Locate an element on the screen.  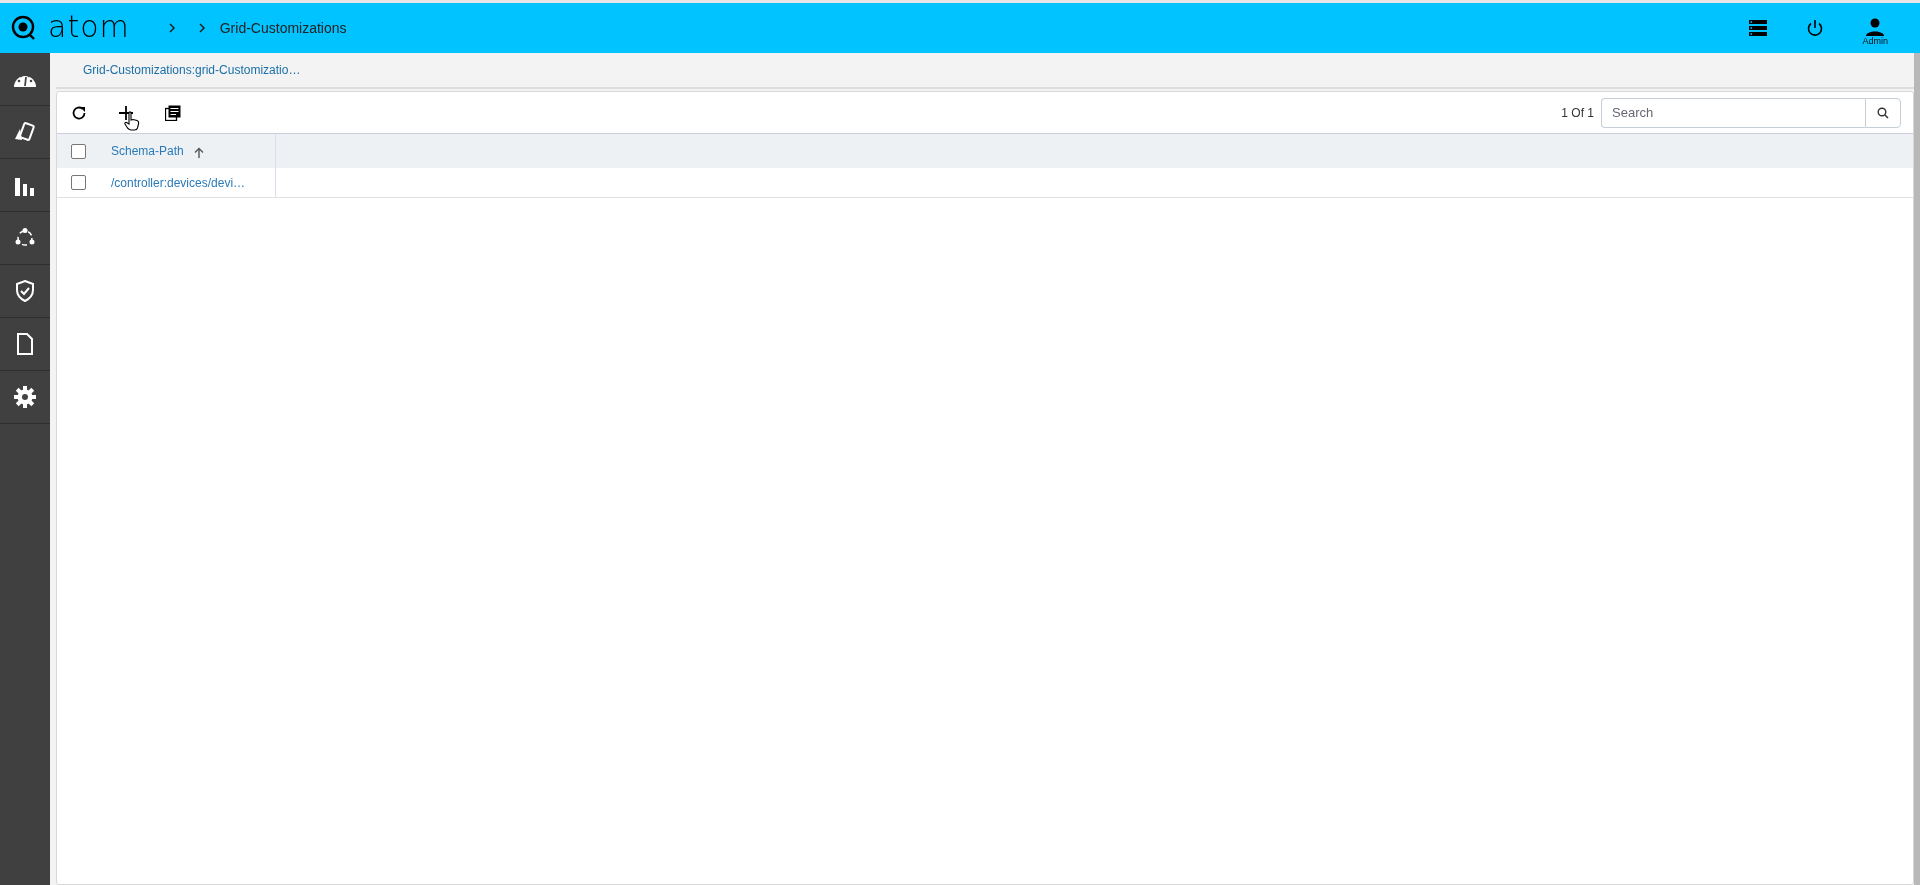
cards-icon is located at coordinates (25, 132).